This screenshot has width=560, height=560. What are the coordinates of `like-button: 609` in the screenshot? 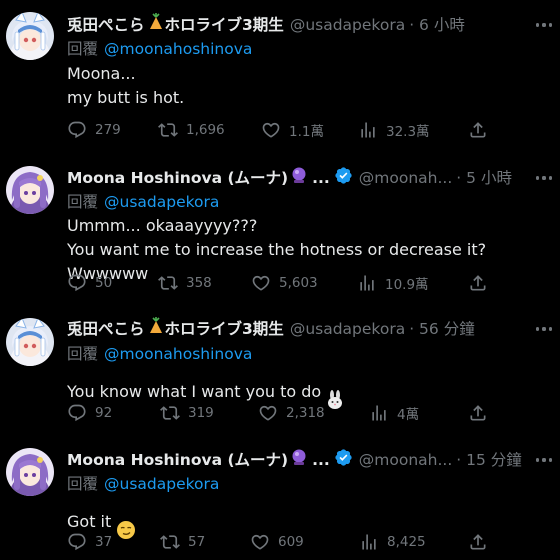 It's located at (277, 542).